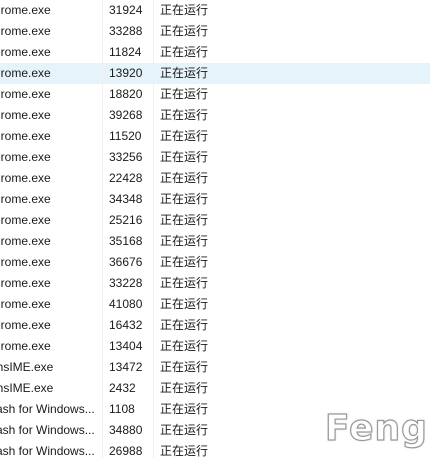 The width and height of the screenshot is (430, 462). What do you see at coordinates (126, 73) in the screenshot?
I see `pid-cell-text: 13920` at bounding box center [126, 73].